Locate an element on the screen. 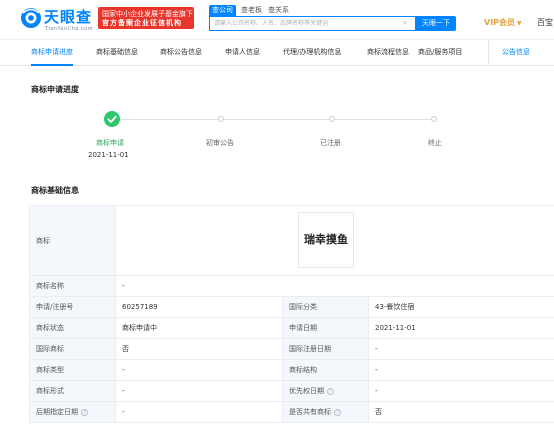 This screenshot has height=426, width=554. row-key: 商标类型 is located at coordinates (72, 370).